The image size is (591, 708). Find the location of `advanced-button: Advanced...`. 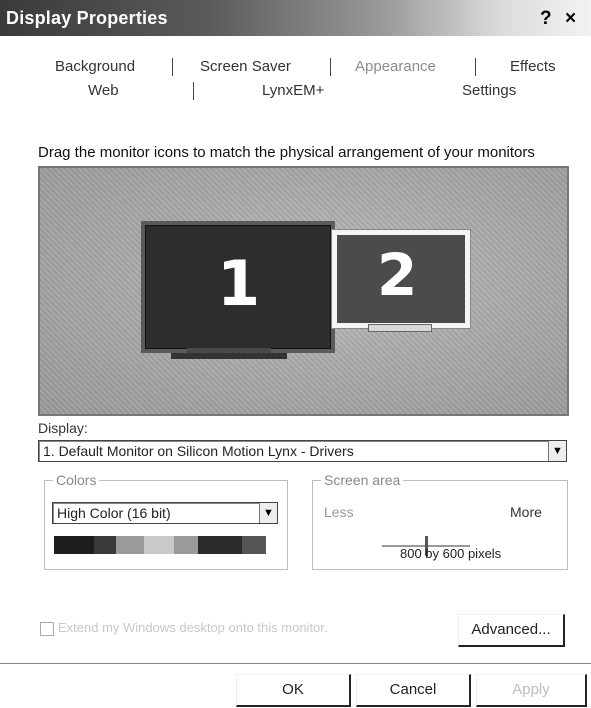

advanced-button: Advanced... is located at coordinates (511, 630).